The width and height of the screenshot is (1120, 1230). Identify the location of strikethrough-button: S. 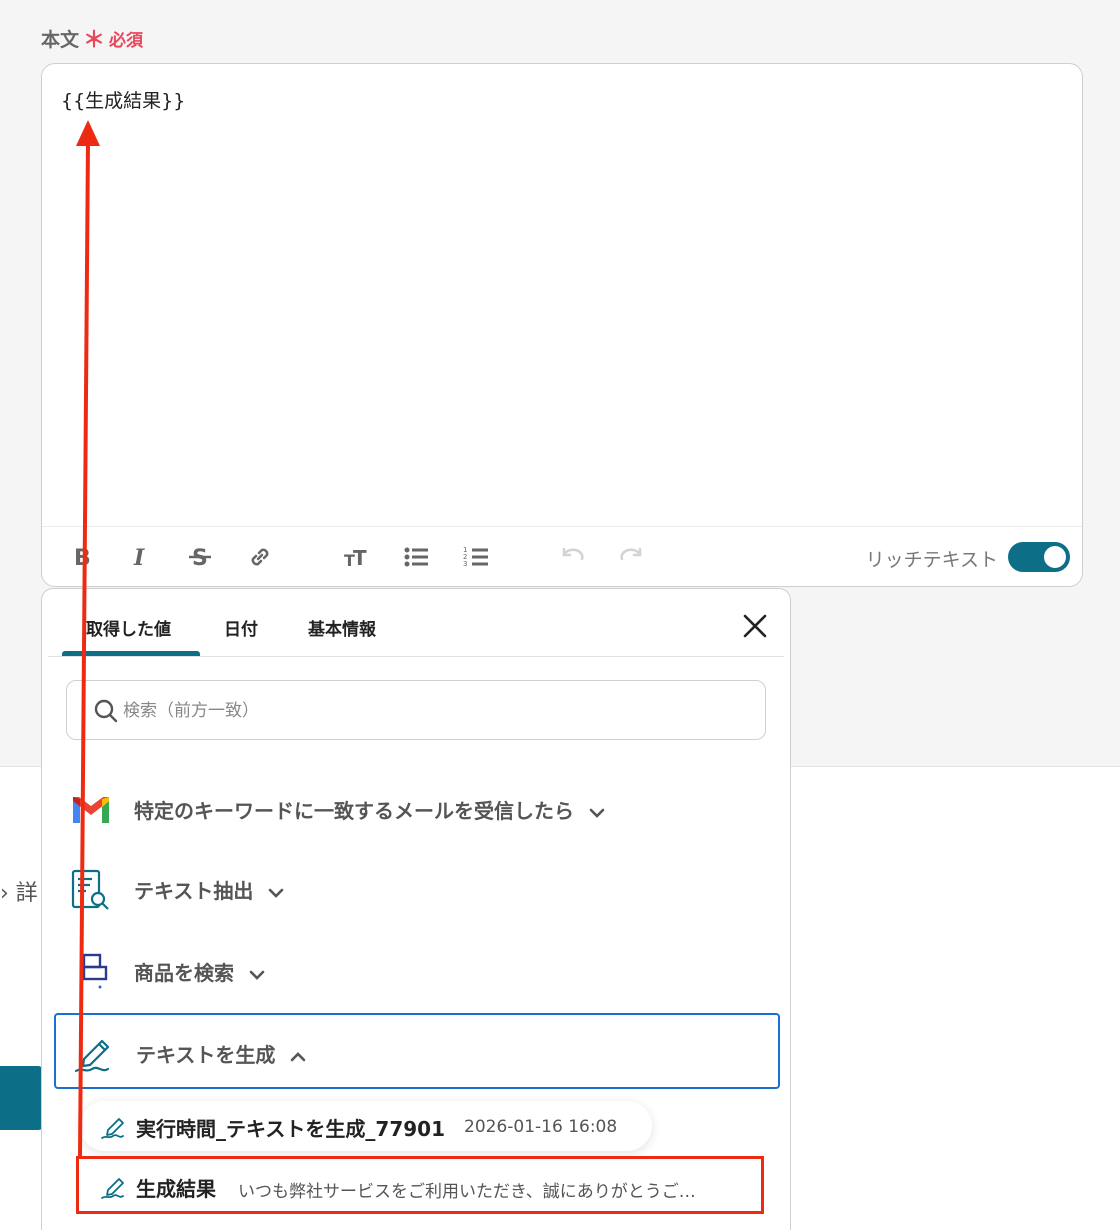
(200, 557).